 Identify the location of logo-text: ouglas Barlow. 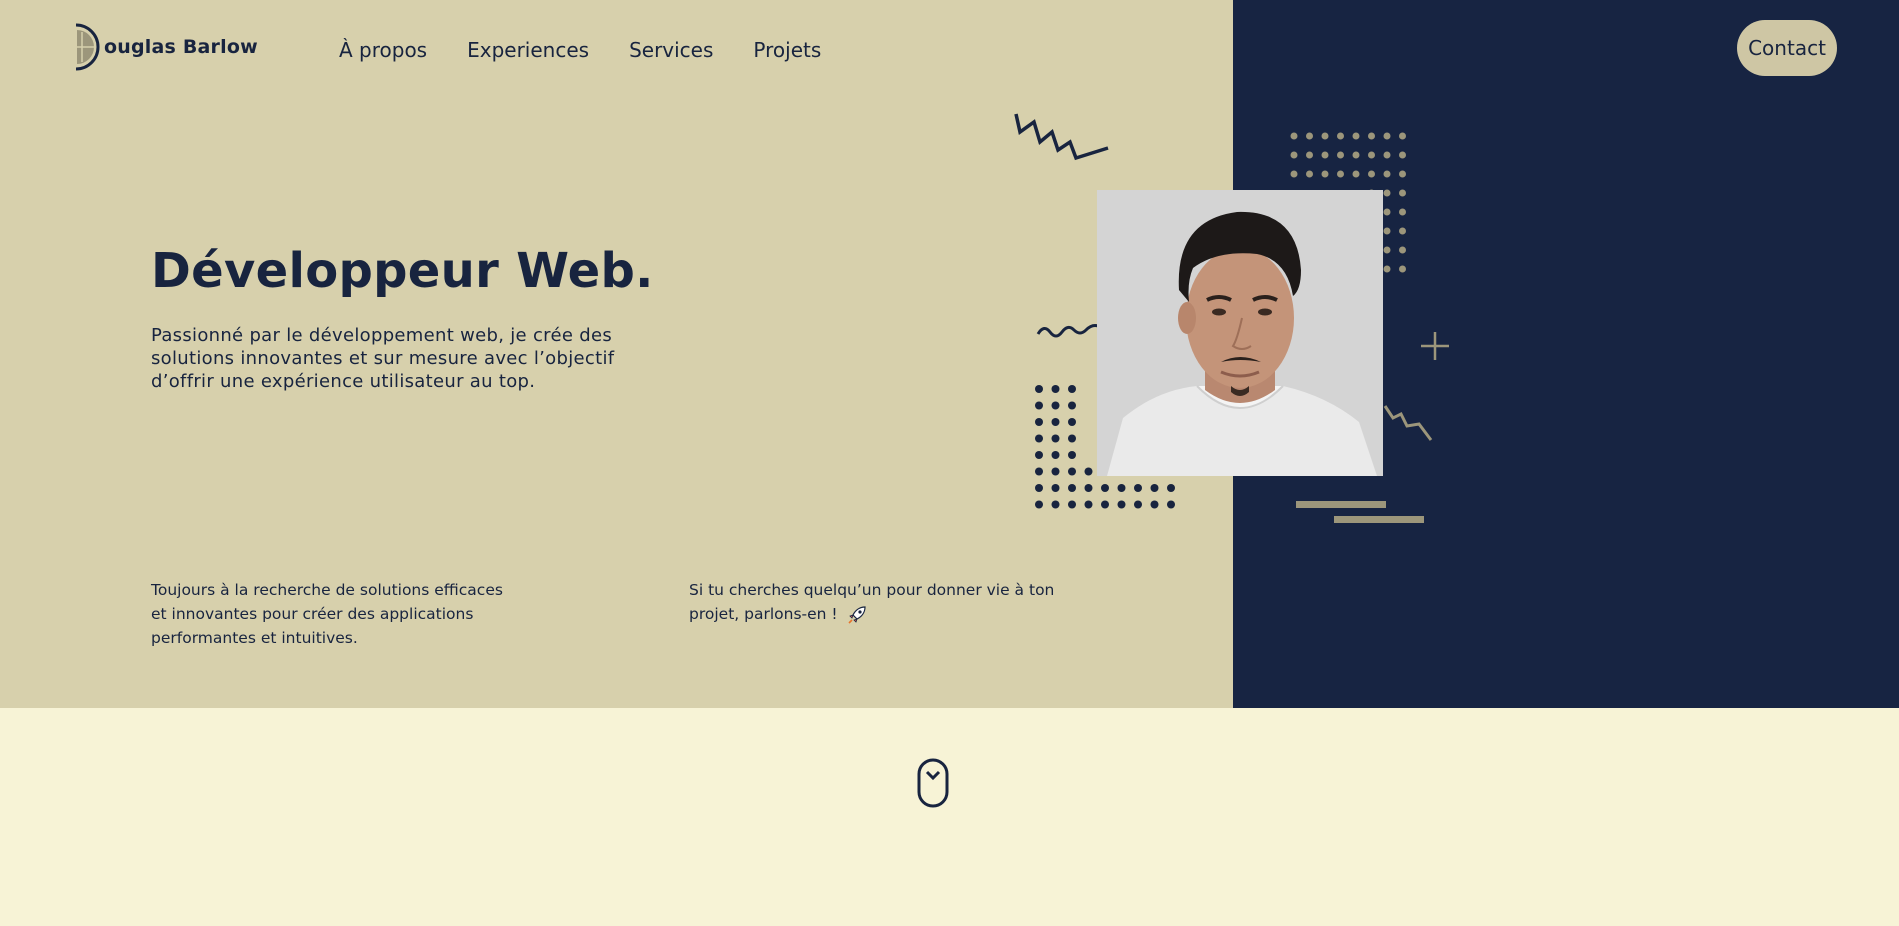
(181, 47).